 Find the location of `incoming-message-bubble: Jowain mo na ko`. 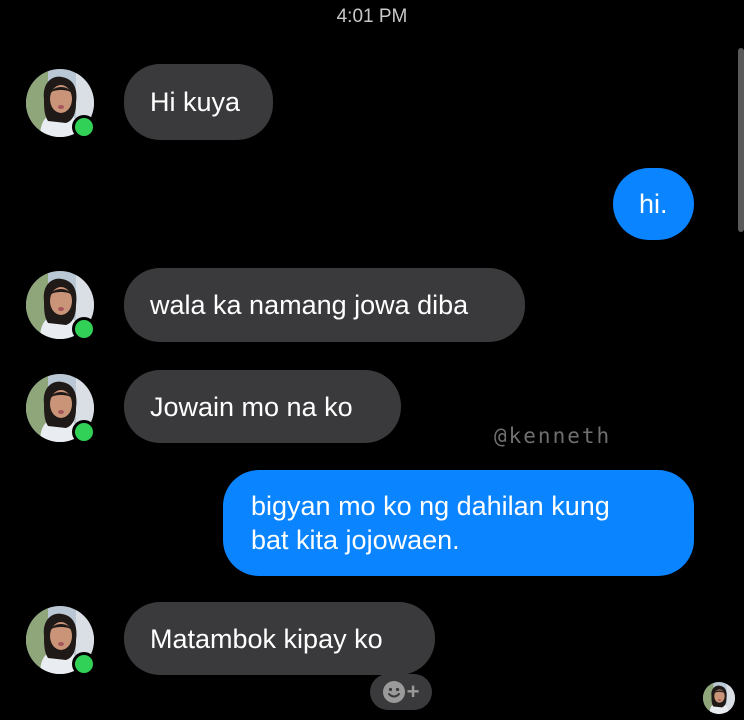

incoming-message-bubble: Jowain mo na ko is located at coordinates (262, 406).